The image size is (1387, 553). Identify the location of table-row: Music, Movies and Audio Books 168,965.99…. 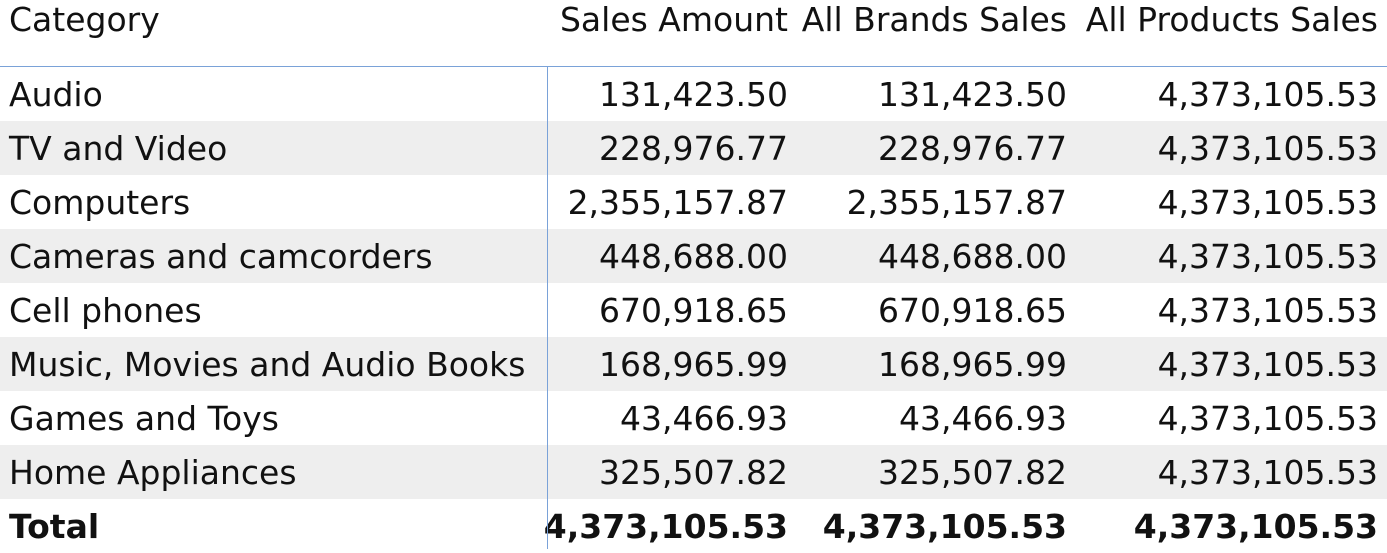
(693, 364).